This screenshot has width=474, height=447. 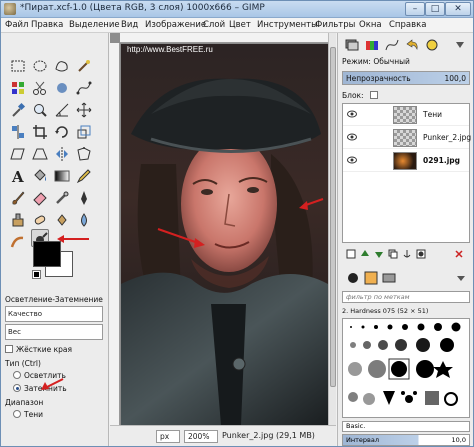 What do you see at coordinates (18, 132) in the screenshot?
I see `align-icon` at bounding box center [18, 132].